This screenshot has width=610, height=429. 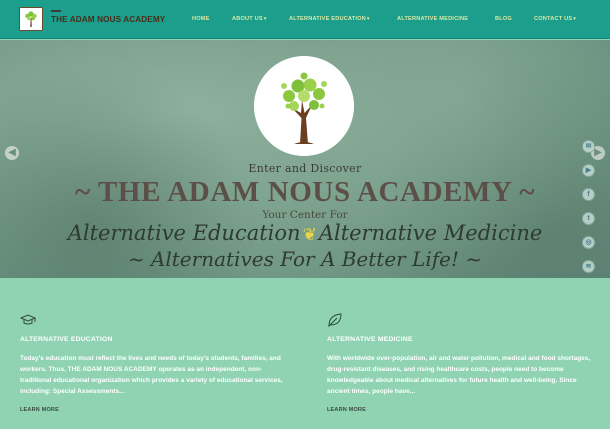 I want to click on nav-item-label: ALTERNATIVE EDUCATION, so click(x=327, y=19).